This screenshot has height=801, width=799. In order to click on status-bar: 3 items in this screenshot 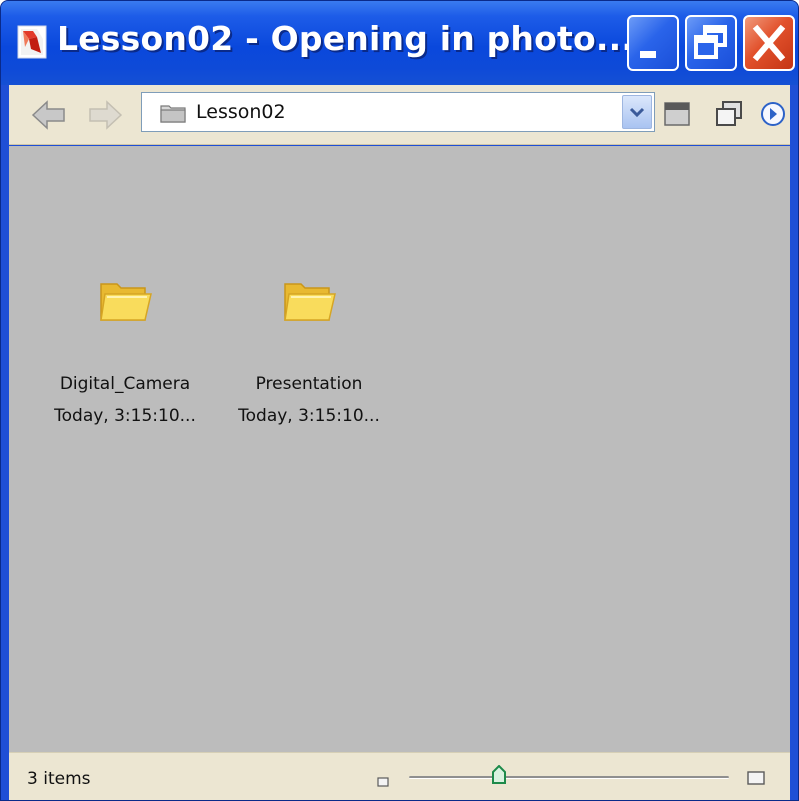, I will do `click(399, 776)`.